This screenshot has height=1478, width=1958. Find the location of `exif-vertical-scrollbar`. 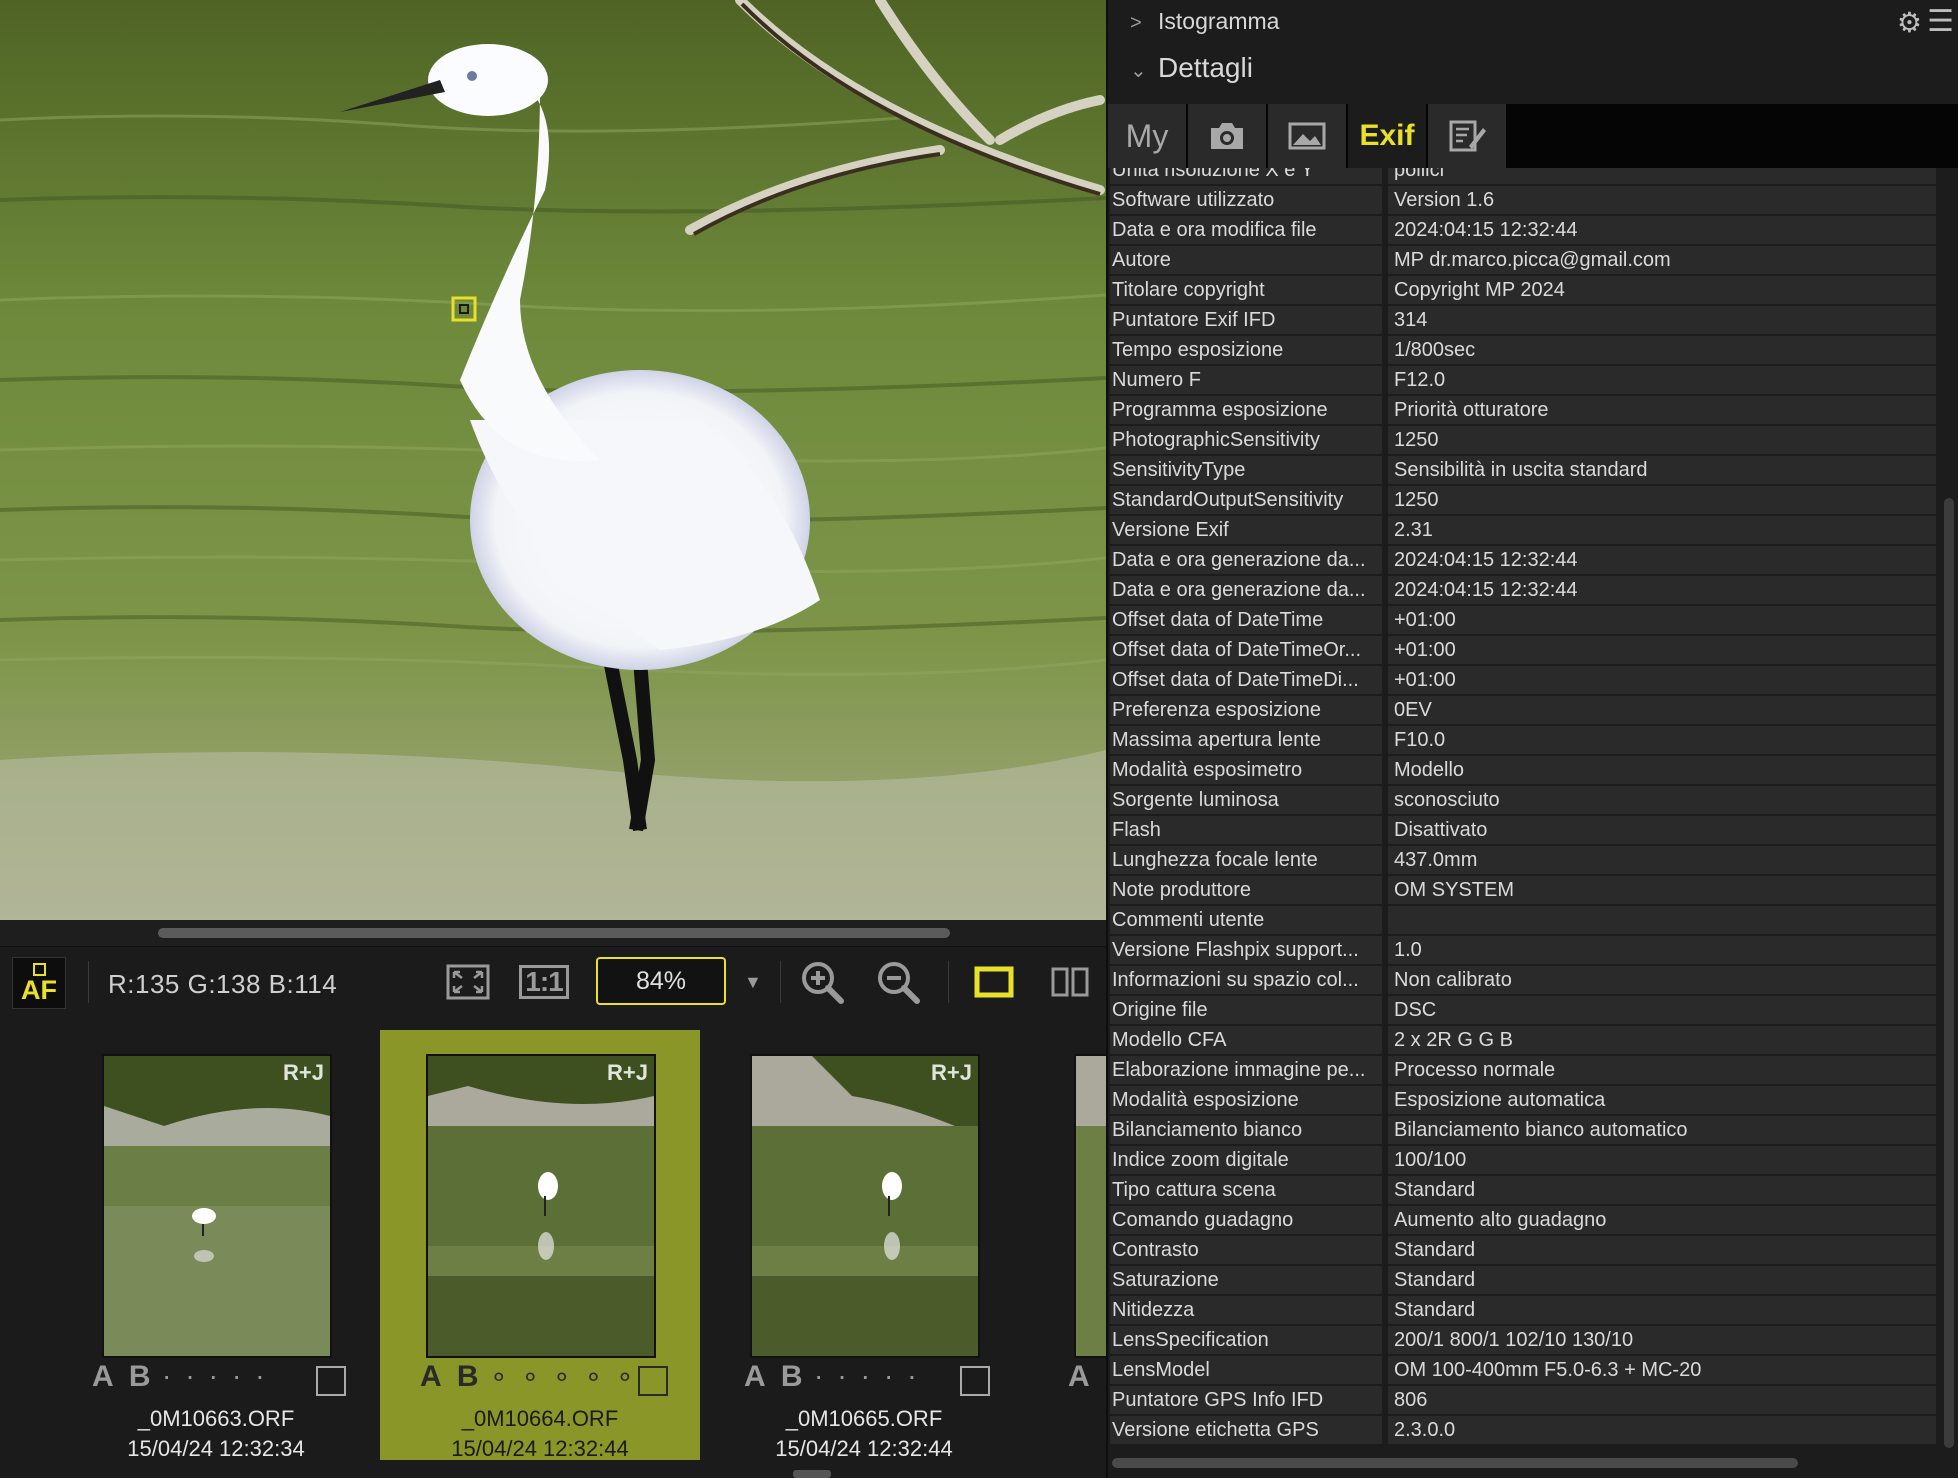

exif-vertical-scrollbar is located at coordinates (1949, 809).